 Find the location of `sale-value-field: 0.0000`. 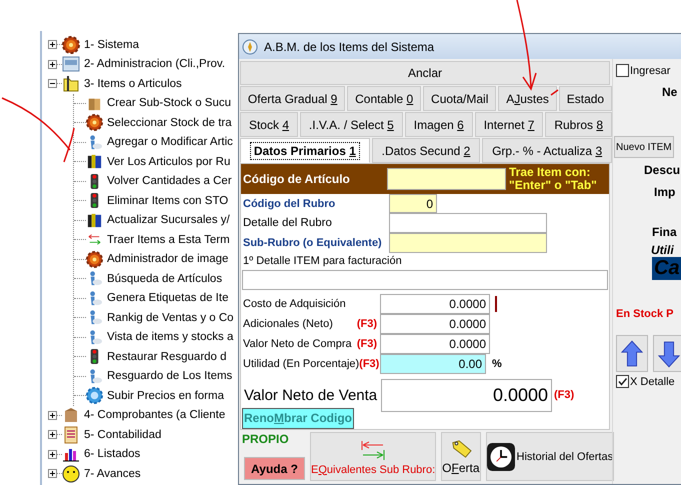

sale-value-field: 0.0000 is located at coordinates (466, 395).